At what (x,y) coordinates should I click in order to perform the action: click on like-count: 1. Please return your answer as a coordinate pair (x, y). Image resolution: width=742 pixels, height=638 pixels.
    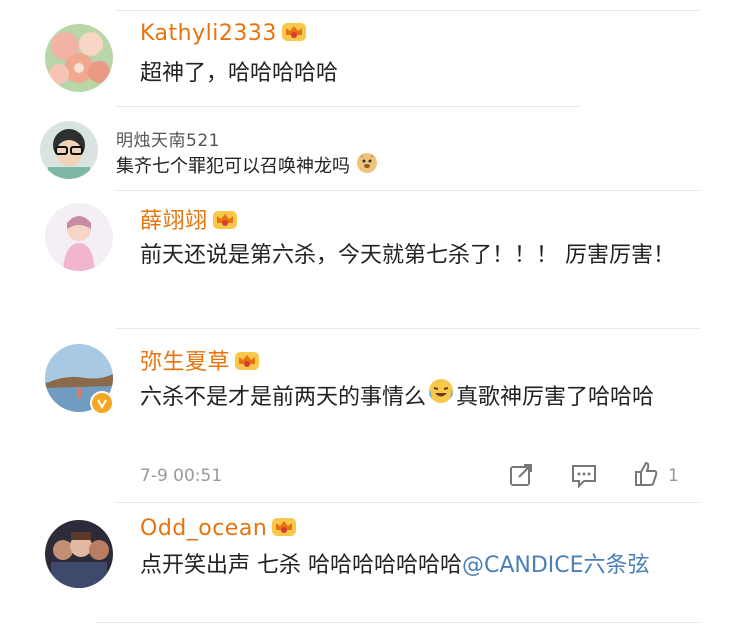
    Looking at the image, I should click on (673, 476).